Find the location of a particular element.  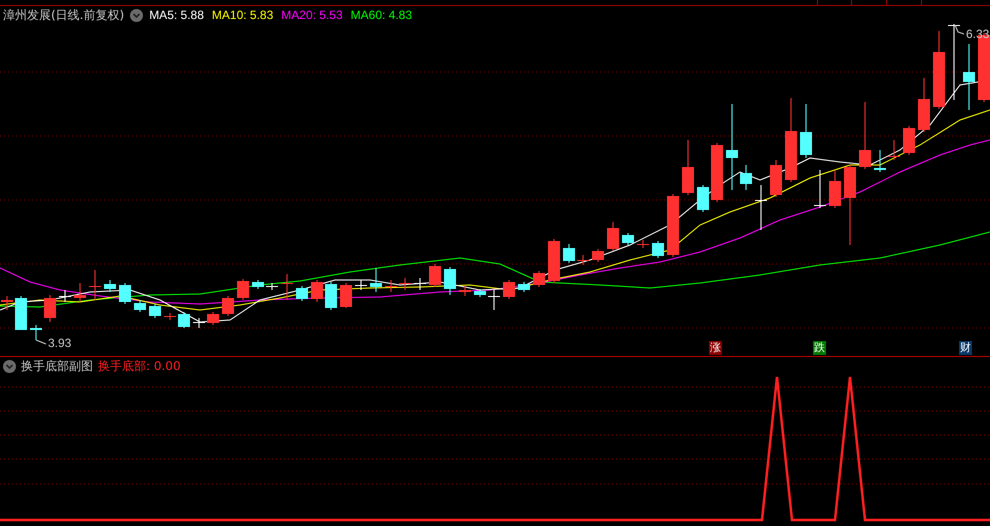

chart-title: 漳州发展(日线.前复权) is located at coordinates (63, 15).